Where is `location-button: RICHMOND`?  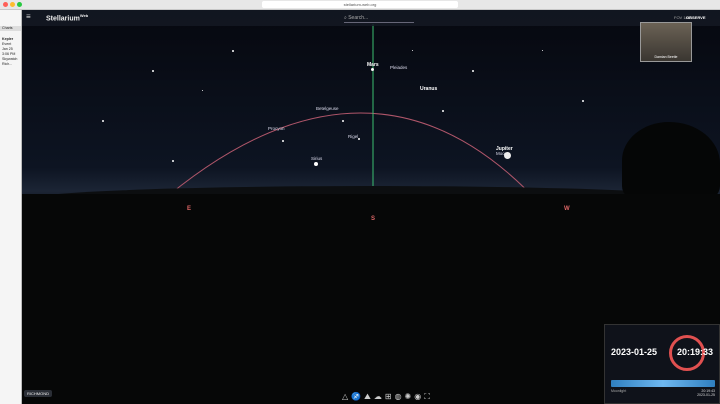 location-button: RICHMOND is located at coordinates (38, 393).